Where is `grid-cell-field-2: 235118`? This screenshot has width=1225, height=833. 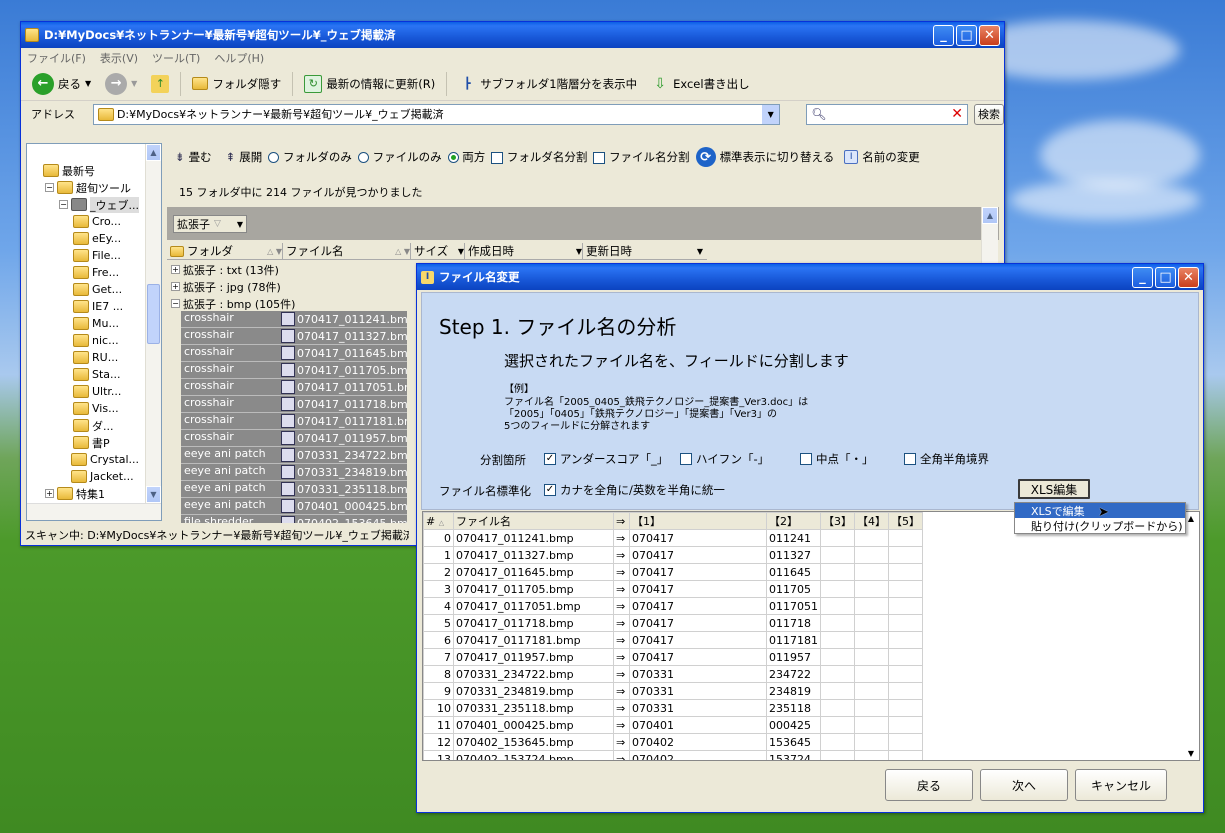
grid-cell-field-2: 235118 is located at coordinates (793, 708).